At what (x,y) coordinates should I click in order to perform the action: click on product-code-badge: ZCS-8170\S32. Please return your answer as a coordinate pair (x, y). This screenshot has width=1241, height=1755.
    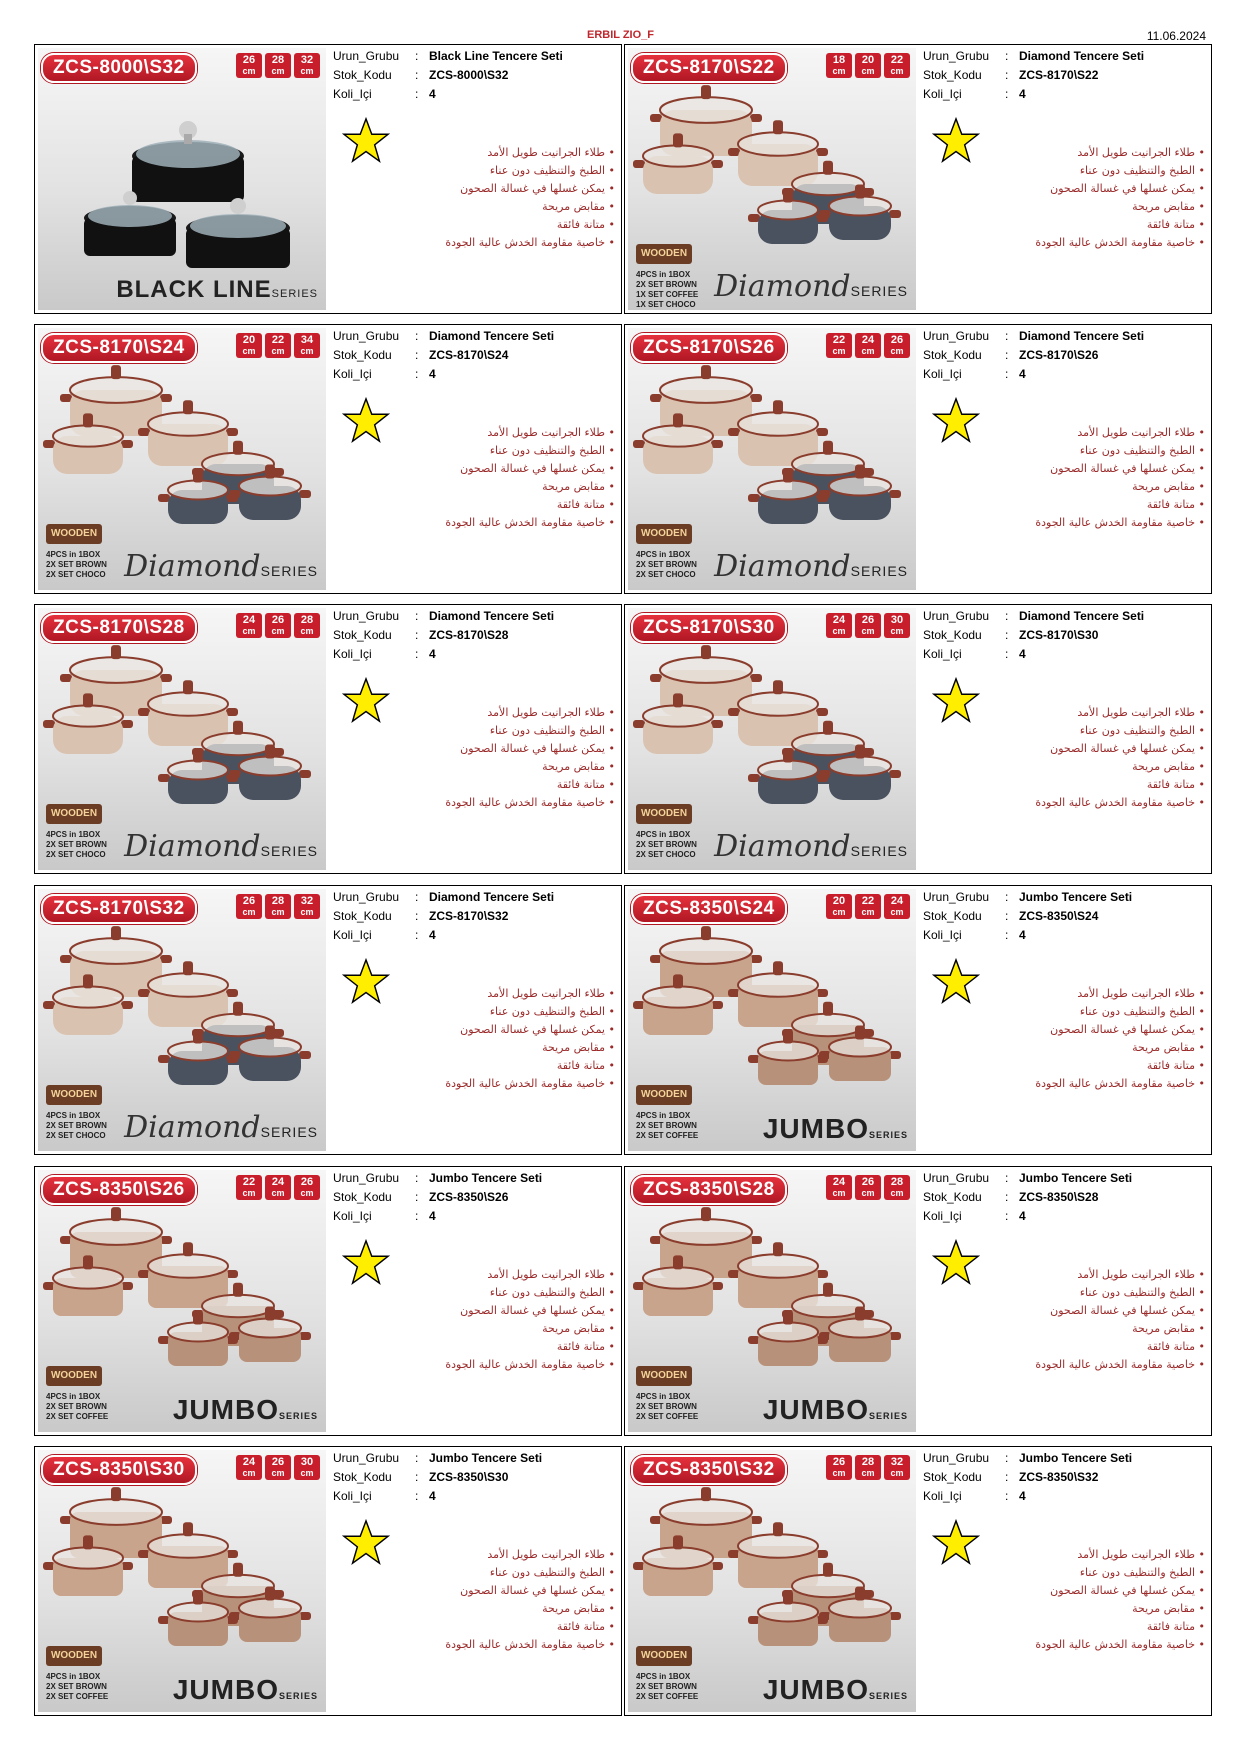
    Looking at the image, I should click on (119, 909).